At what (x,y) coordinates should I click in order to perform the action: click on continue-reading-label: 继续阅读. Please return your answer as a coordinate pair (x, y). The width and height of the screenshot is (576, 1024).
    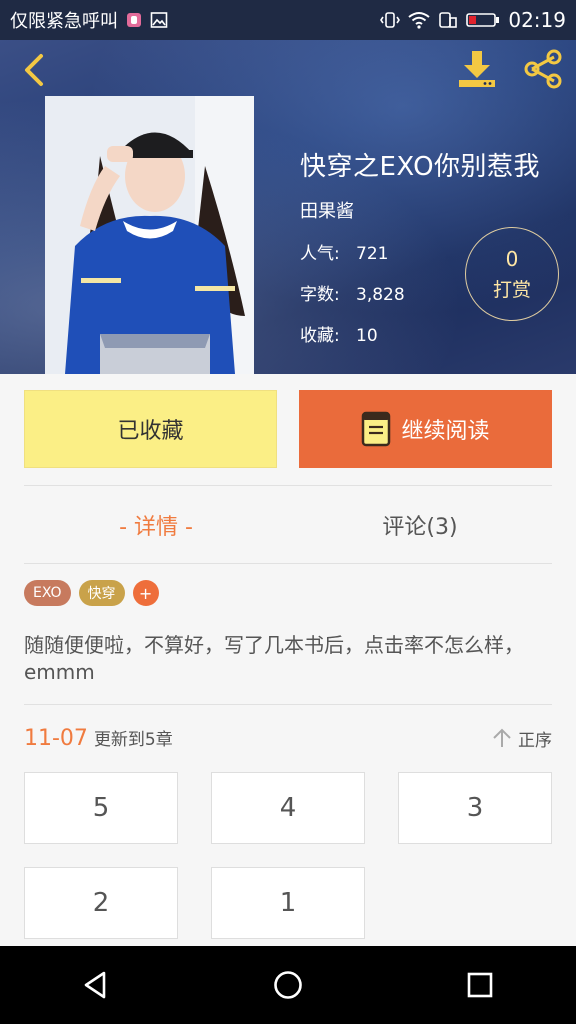
    Looking at the image, I should click on (445, 430).